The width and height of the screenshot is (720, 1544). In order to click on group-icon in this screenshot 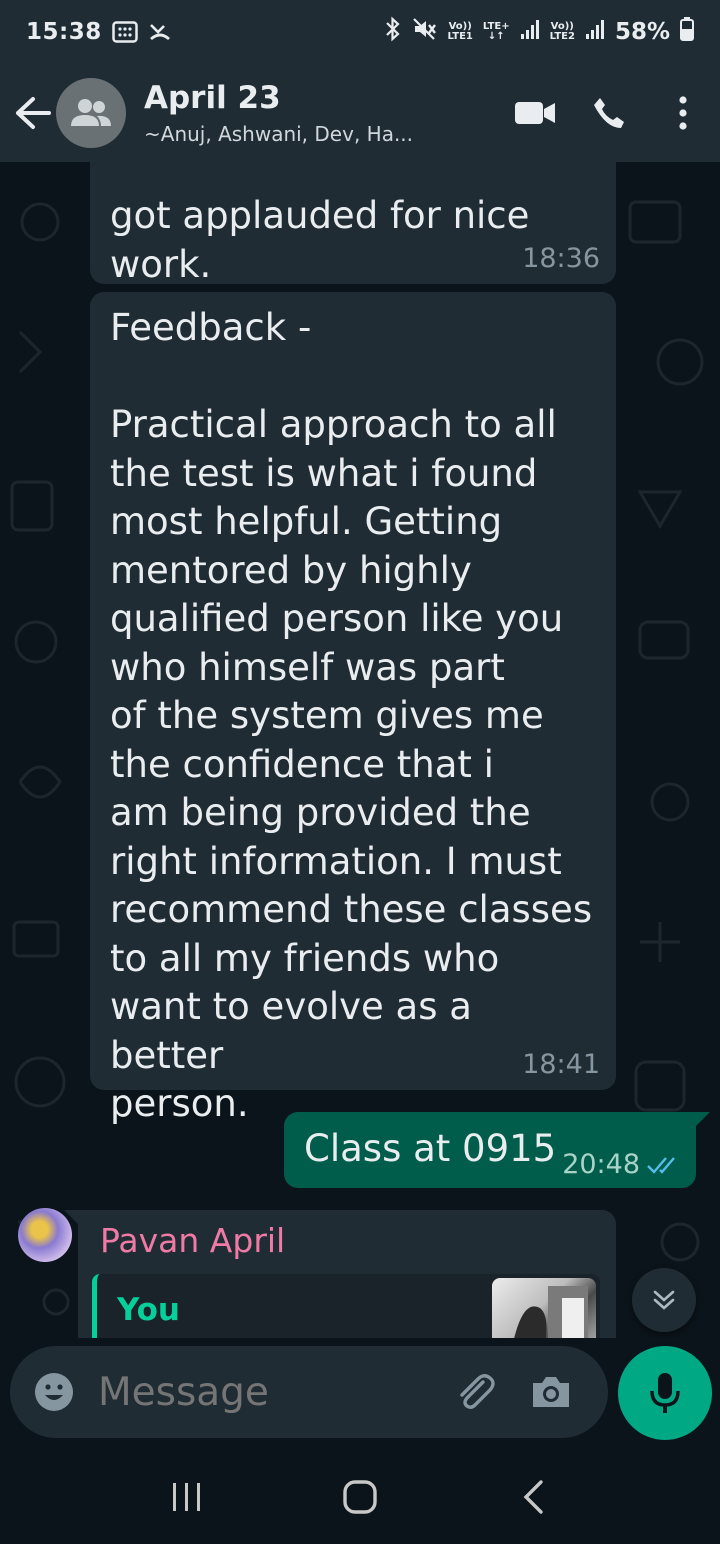, I will do `click(91, 112)`.